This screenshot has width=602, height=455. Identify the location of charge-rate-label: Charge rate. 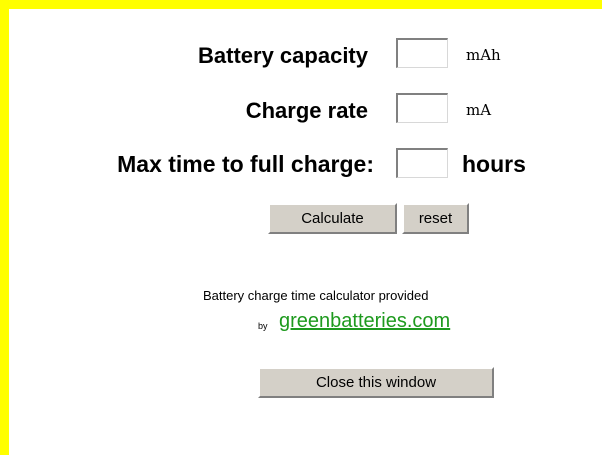
(306, 110).